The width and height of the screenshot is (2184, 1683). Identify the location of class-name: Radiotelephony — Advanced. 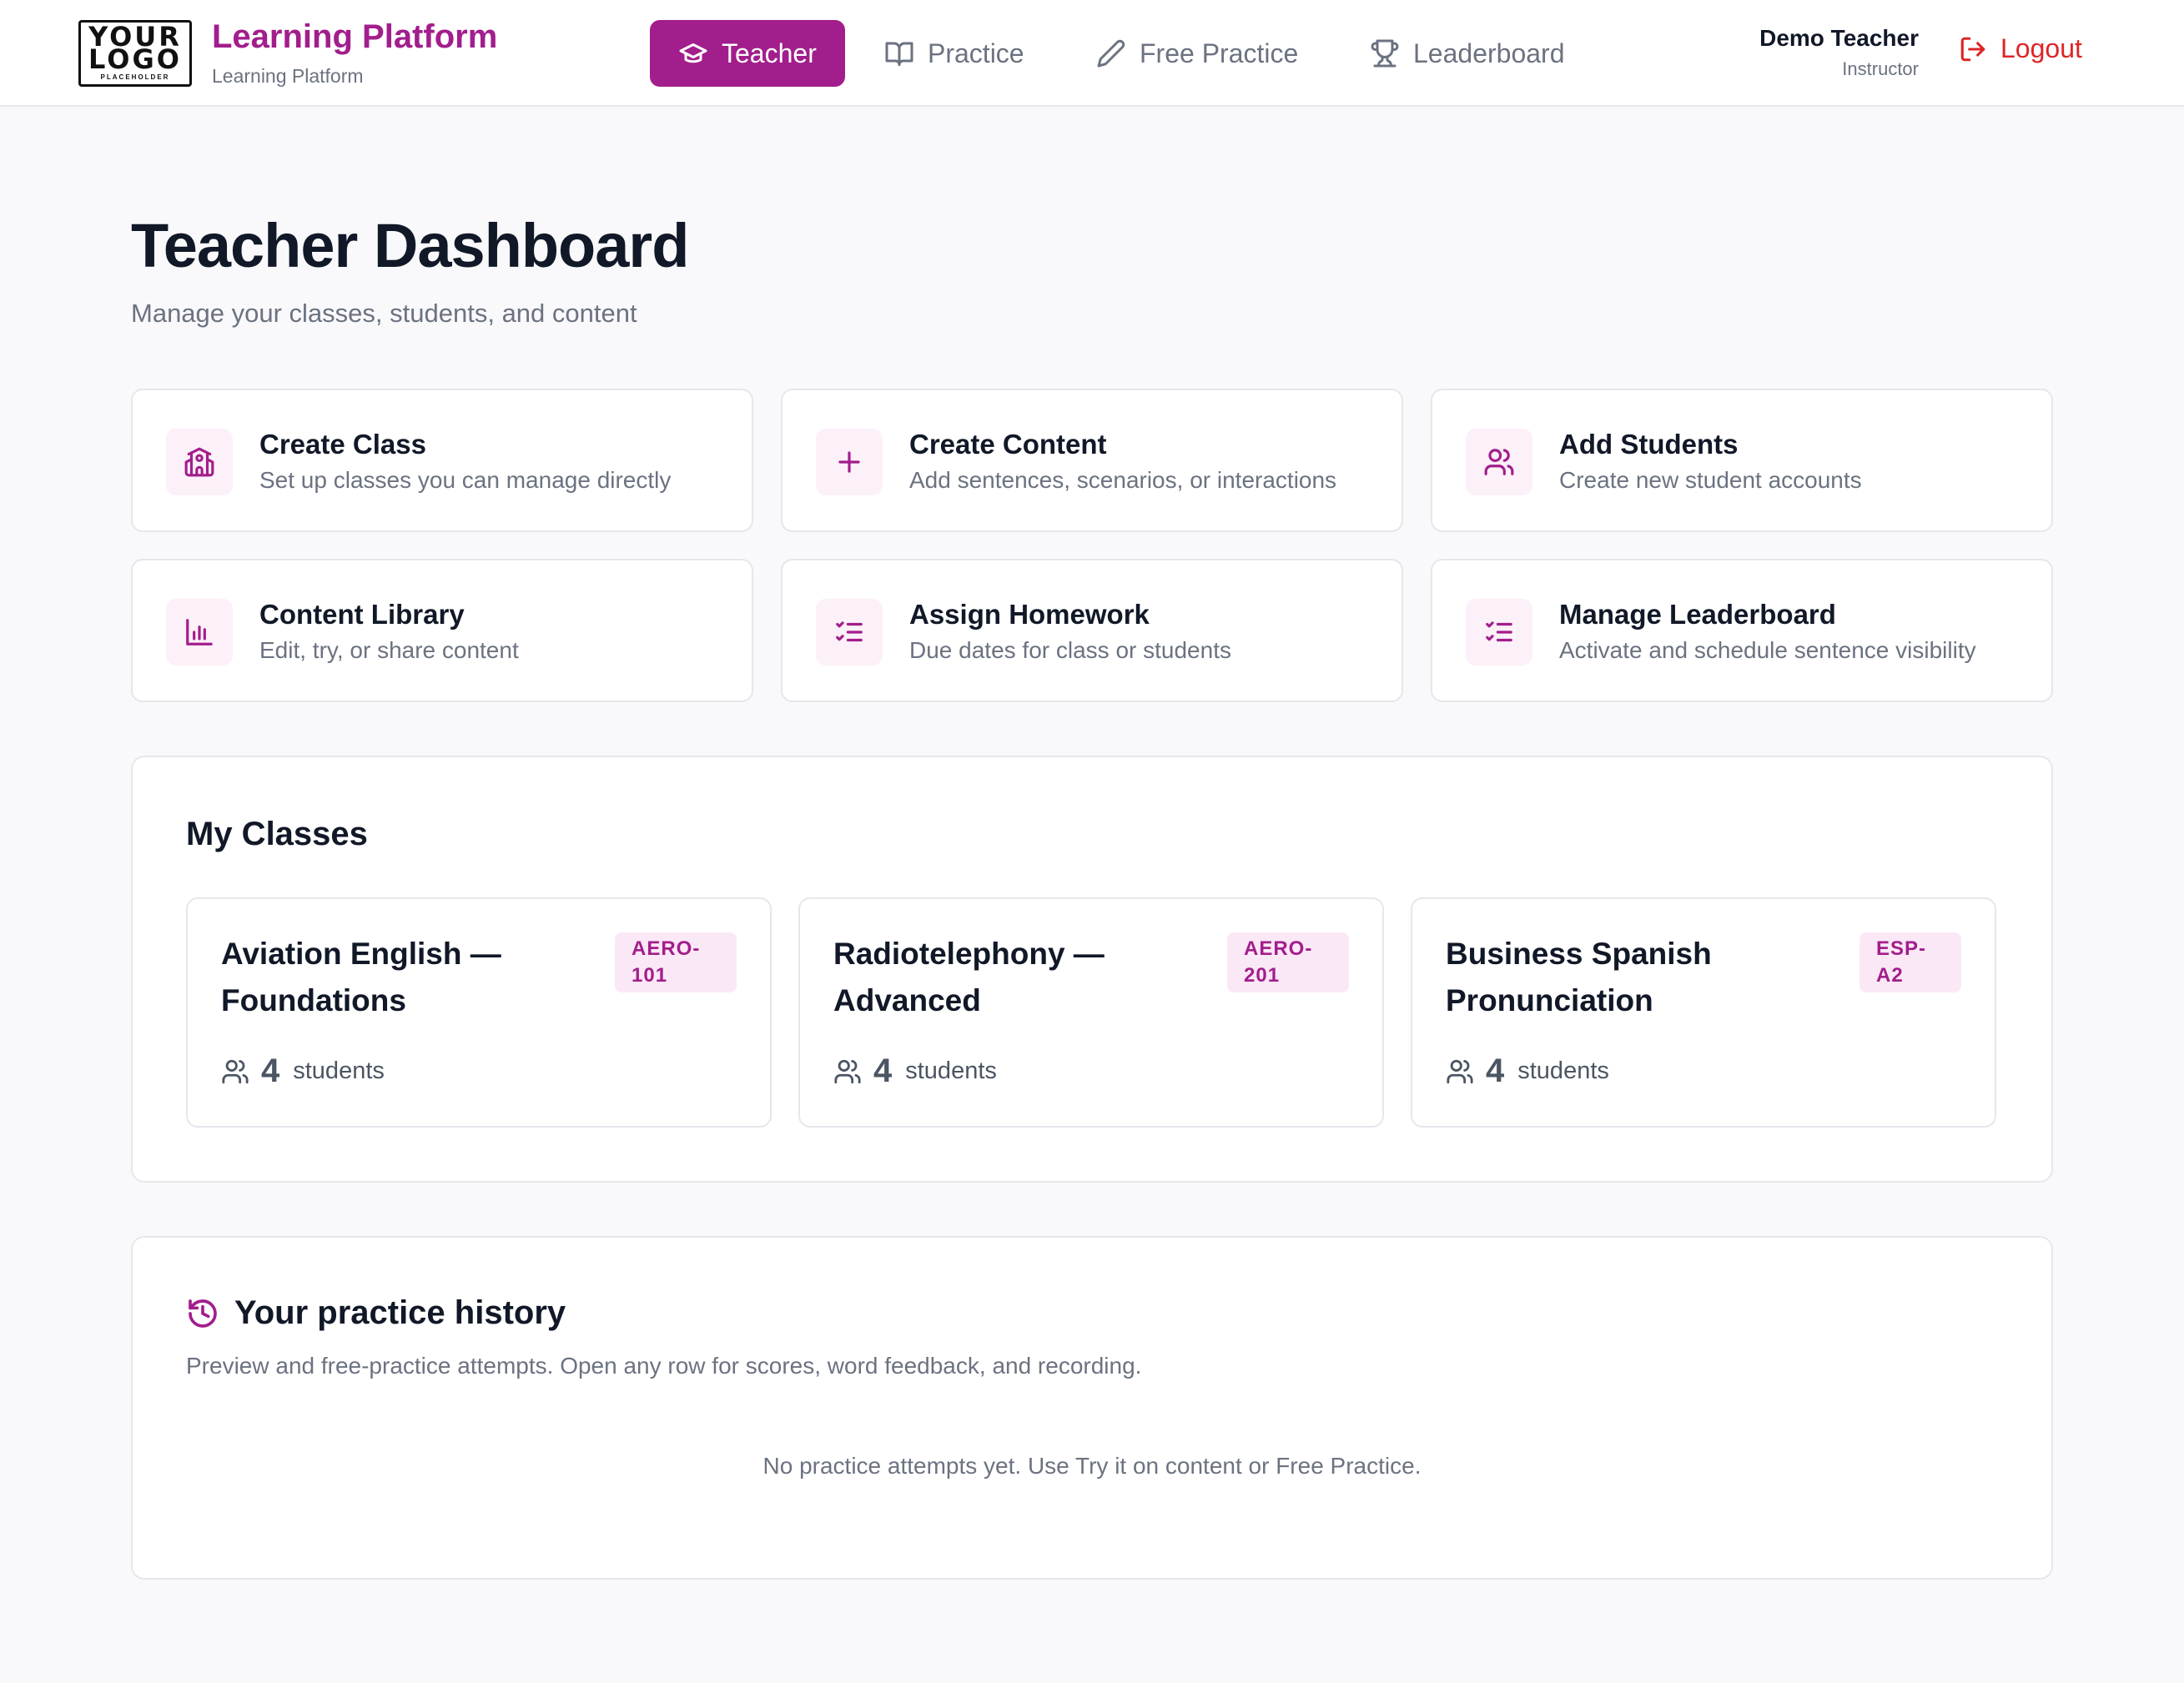
(969, 977).